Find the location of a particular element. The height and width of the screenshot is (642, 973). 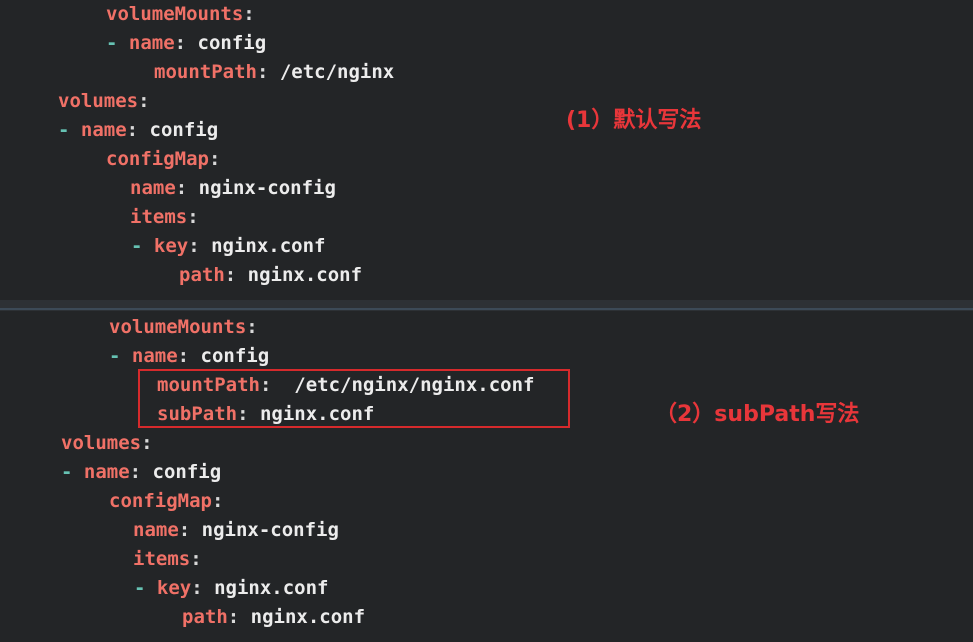

code-line: subPath: nginx.conf is located at coordinates (265, 414).